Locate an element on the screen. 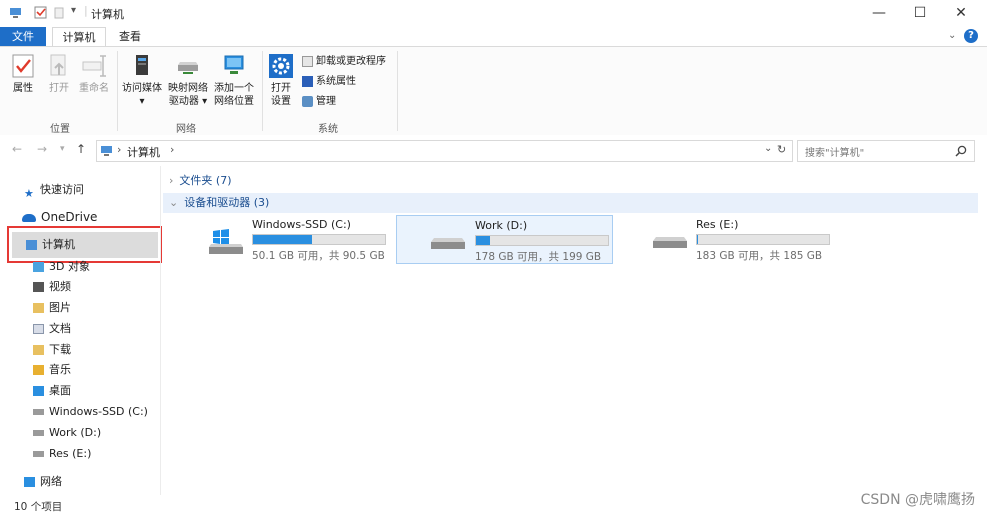  nav-label: 图片 is located at coordinates (60, 307).